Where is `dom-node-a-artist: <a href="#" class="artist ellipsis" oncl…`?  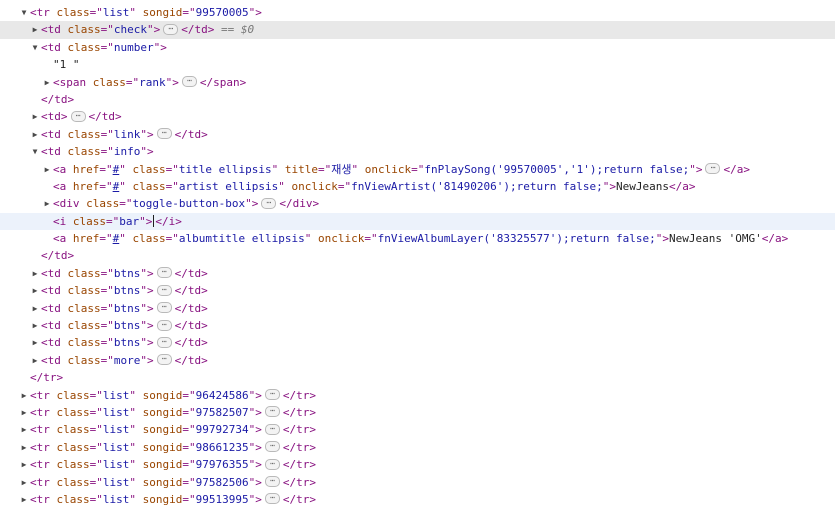
dom-node-a-artist: <a href="#" class="artist ellipsis" oncl… is located at coordinates (417, 186).